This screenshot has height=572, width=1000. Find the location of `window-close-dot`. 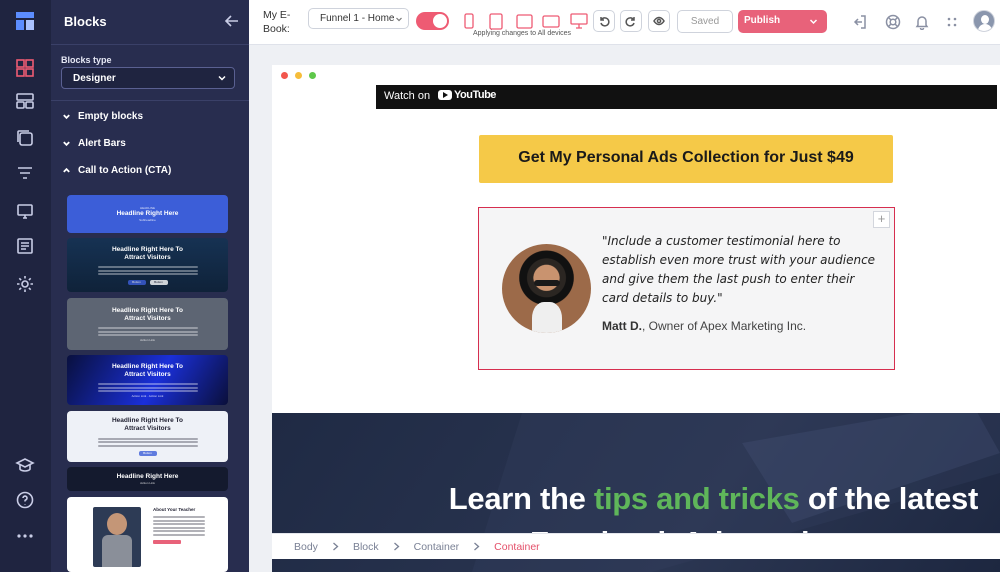

window-close-dot is located at coordinates (284, 75).